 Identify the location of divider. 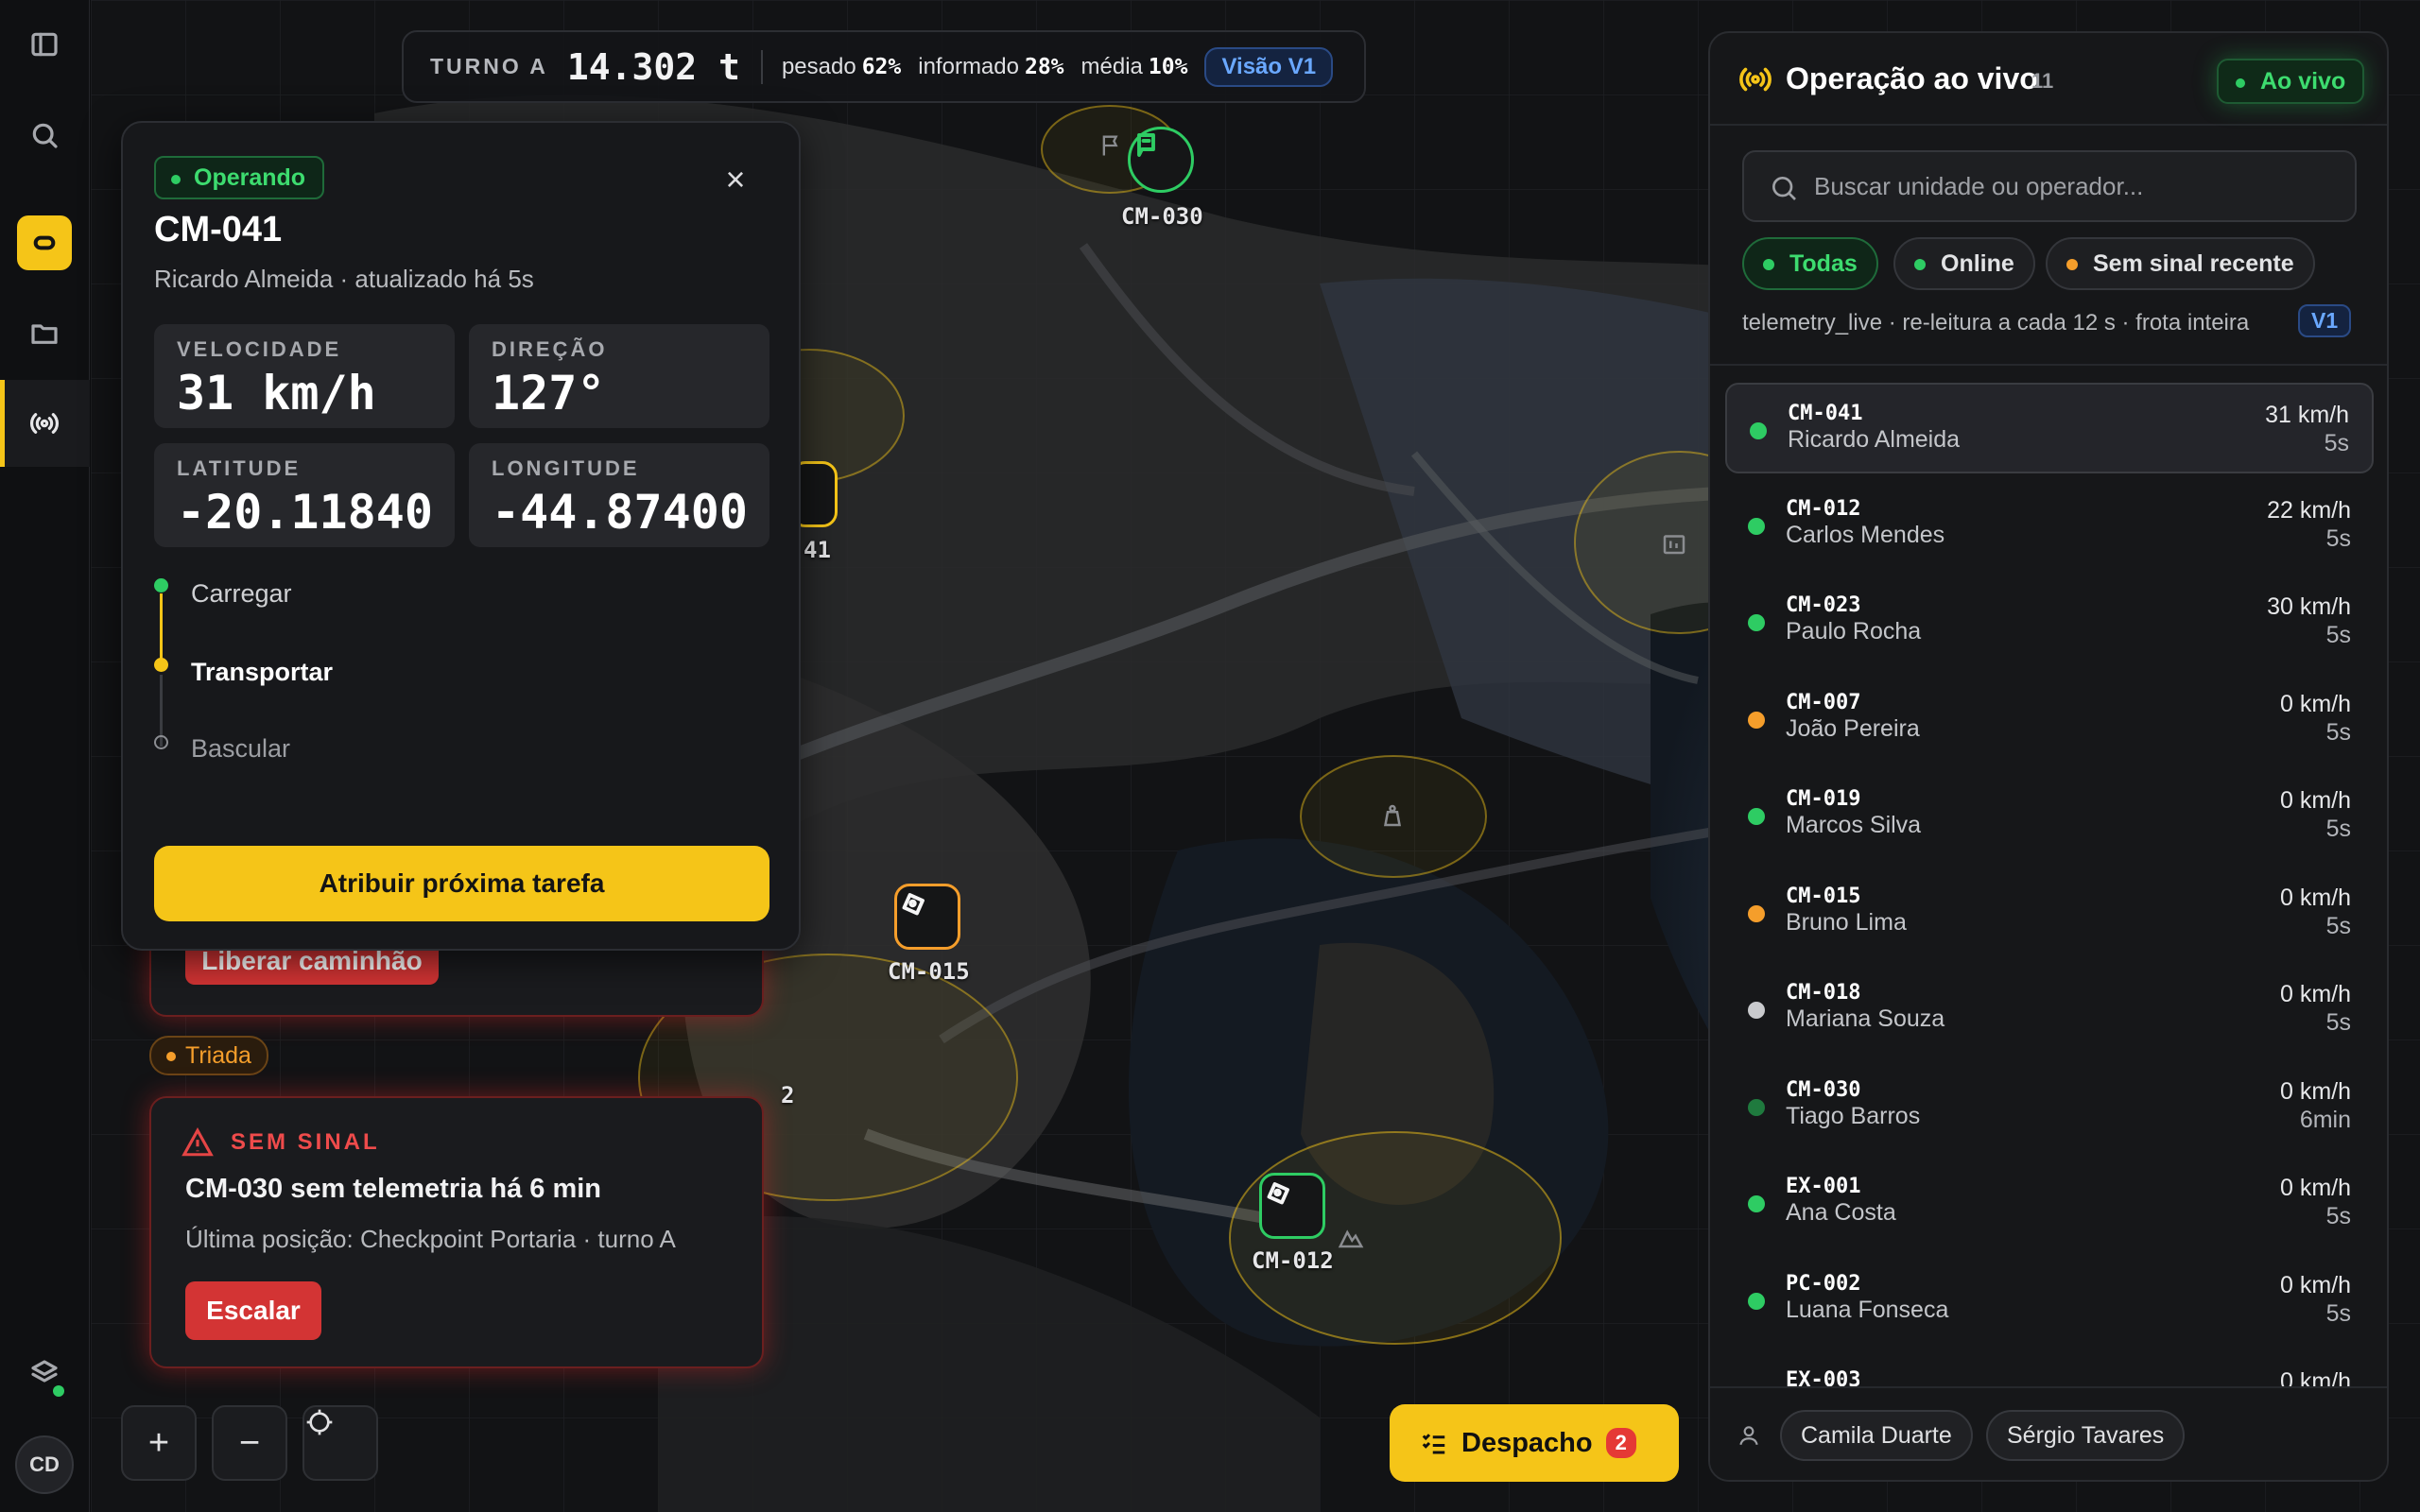
(761, 66).